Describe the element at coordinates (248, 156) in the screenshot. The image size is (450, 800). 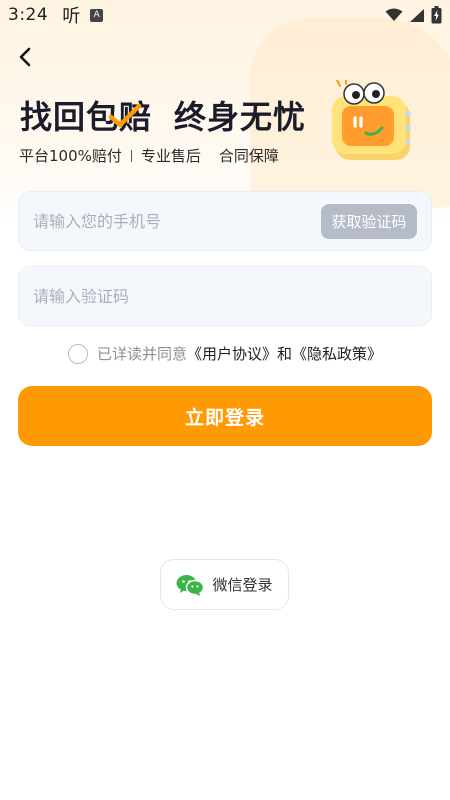
I see `feature-contract: 合同保障` at that location.